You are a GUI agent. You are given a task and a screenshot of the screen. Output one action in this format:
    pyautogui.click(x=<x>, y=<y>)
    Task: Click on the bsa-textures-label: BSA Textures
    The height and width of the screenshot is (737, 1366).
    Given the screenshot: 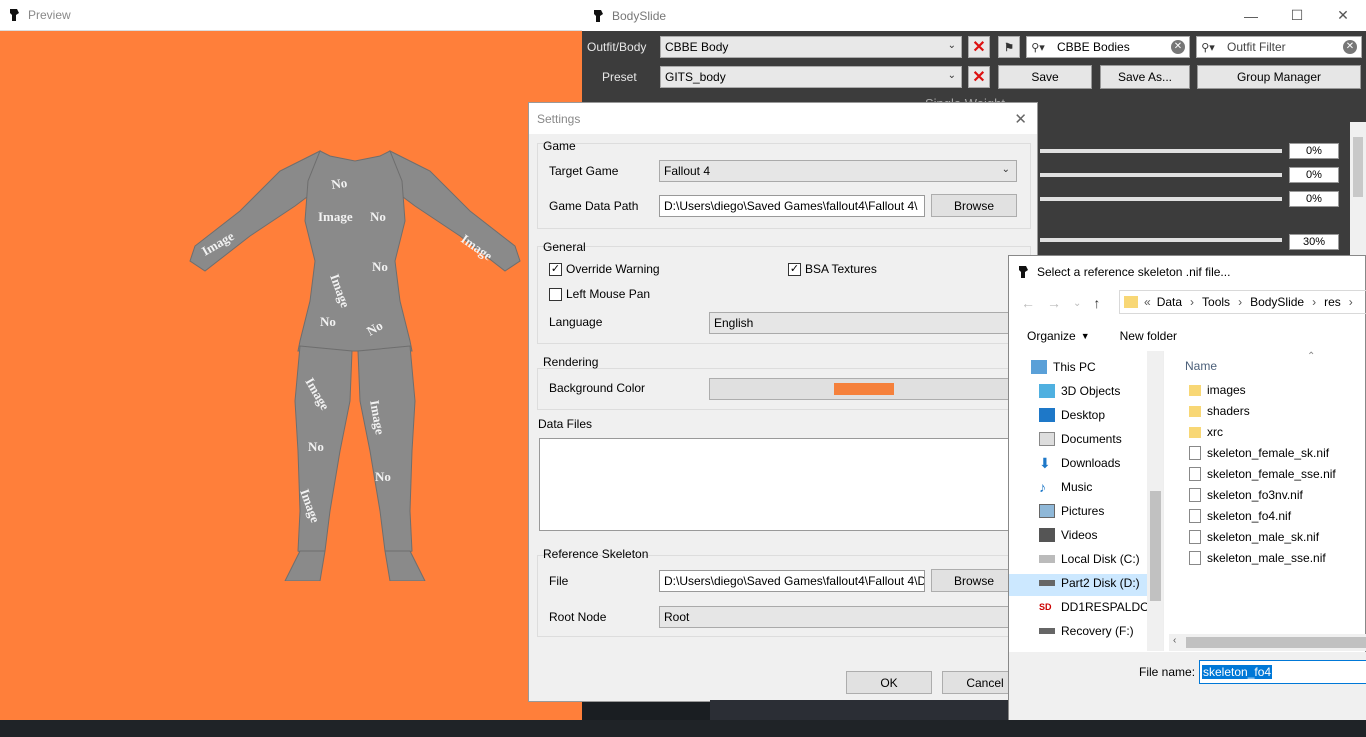 What is the action you would take?
    pyautogui.click(x=841, y=269)
    